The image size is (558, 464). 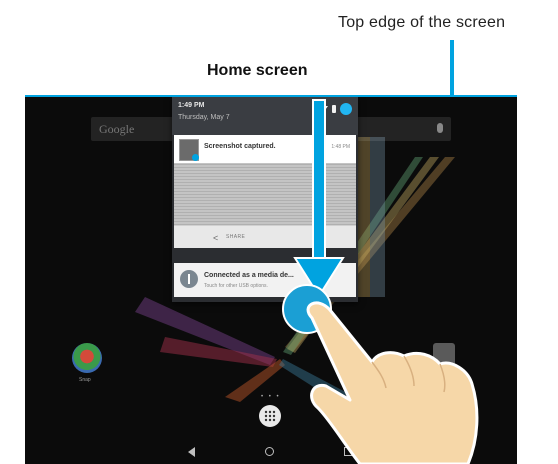 I want to click on home-icon, so click(x=269, y=451).